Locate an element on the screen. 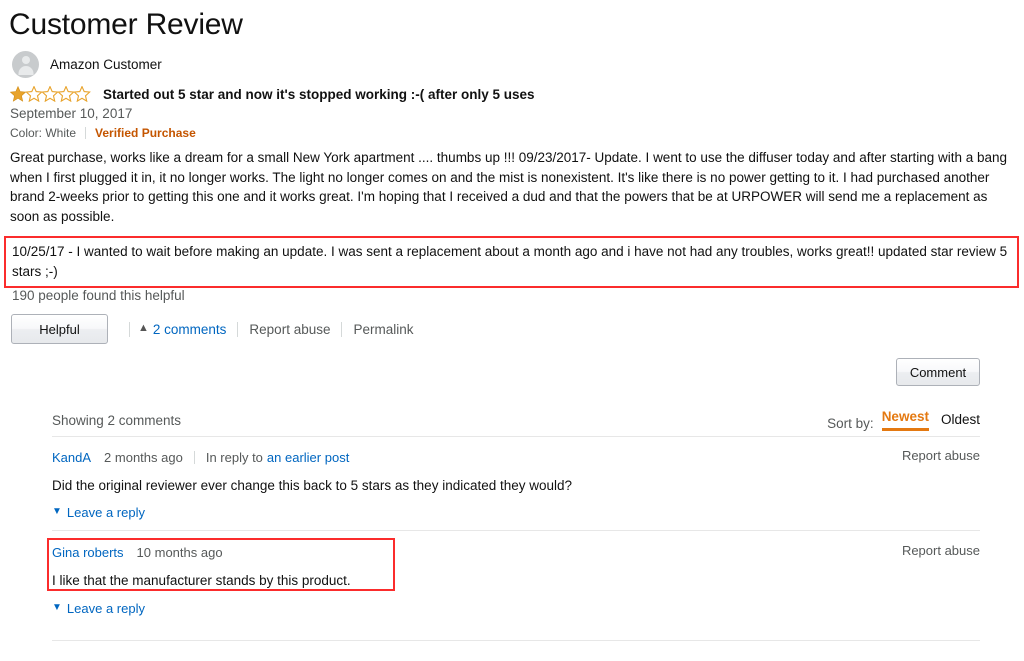 Image resolution: width=1024 pixels, height=661 pixels. reviewer-name: Amazon Customer is located at coordinates (106, 64).